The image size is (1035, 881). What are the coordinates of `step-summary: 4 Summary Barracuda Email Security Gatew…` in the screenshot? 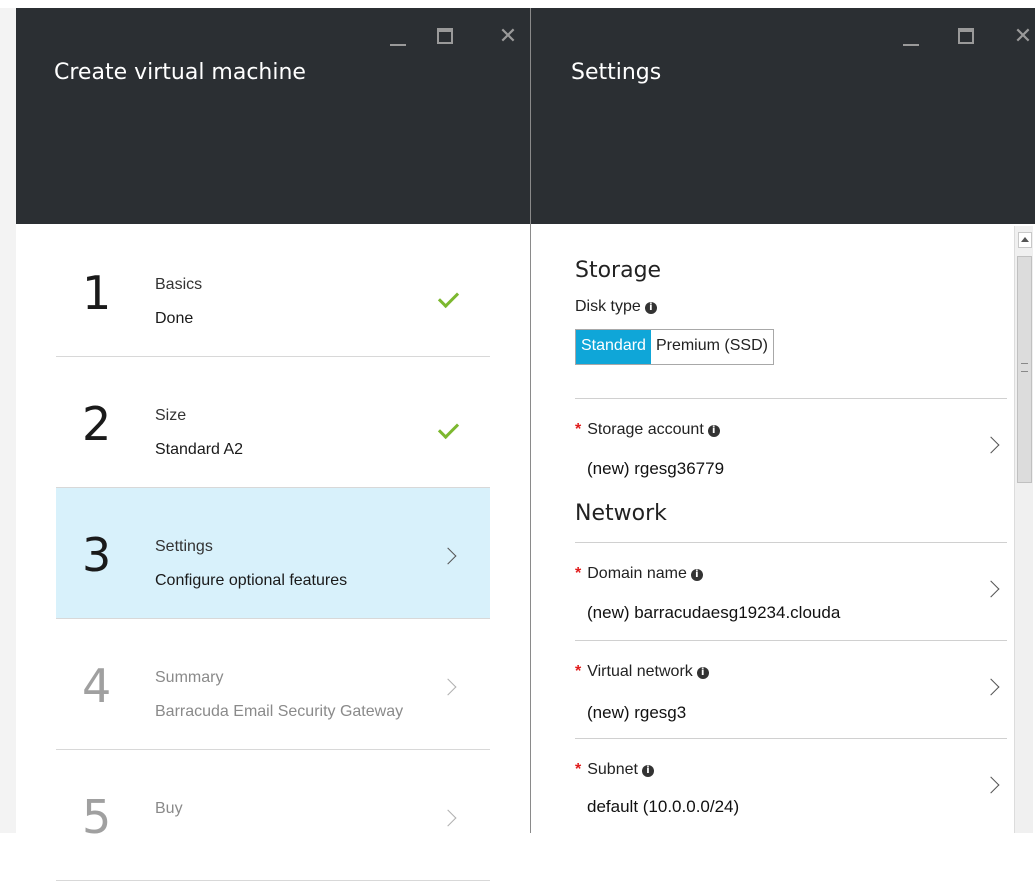 It's located at (273, 684).